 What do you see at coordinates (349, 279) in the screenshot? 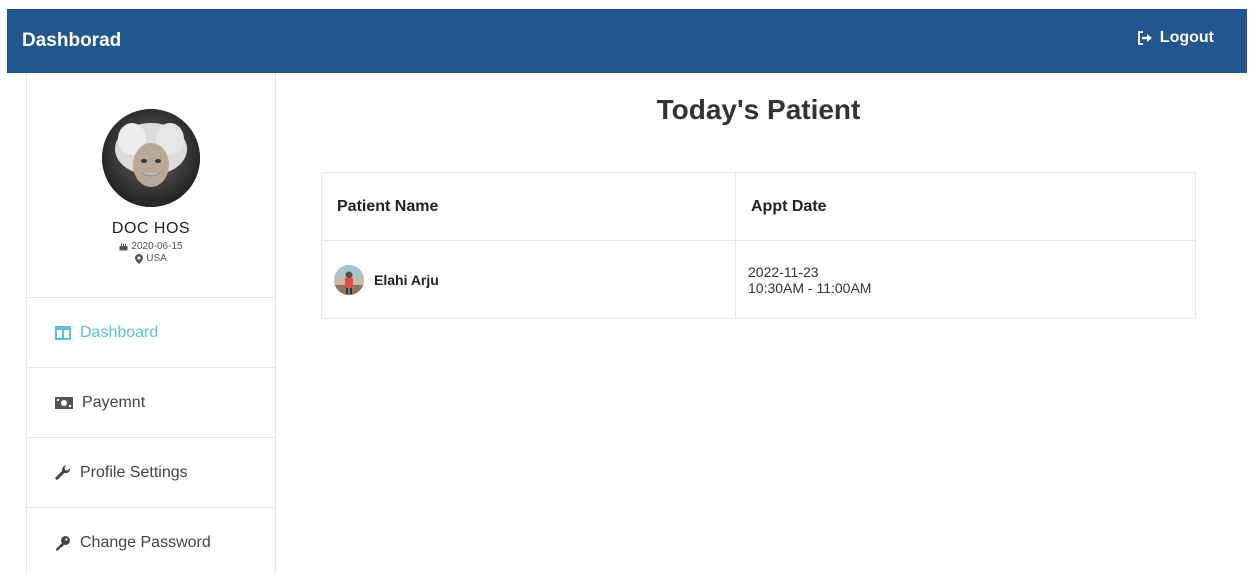
I see `patient-avatar` at bounding box center [349, 279].